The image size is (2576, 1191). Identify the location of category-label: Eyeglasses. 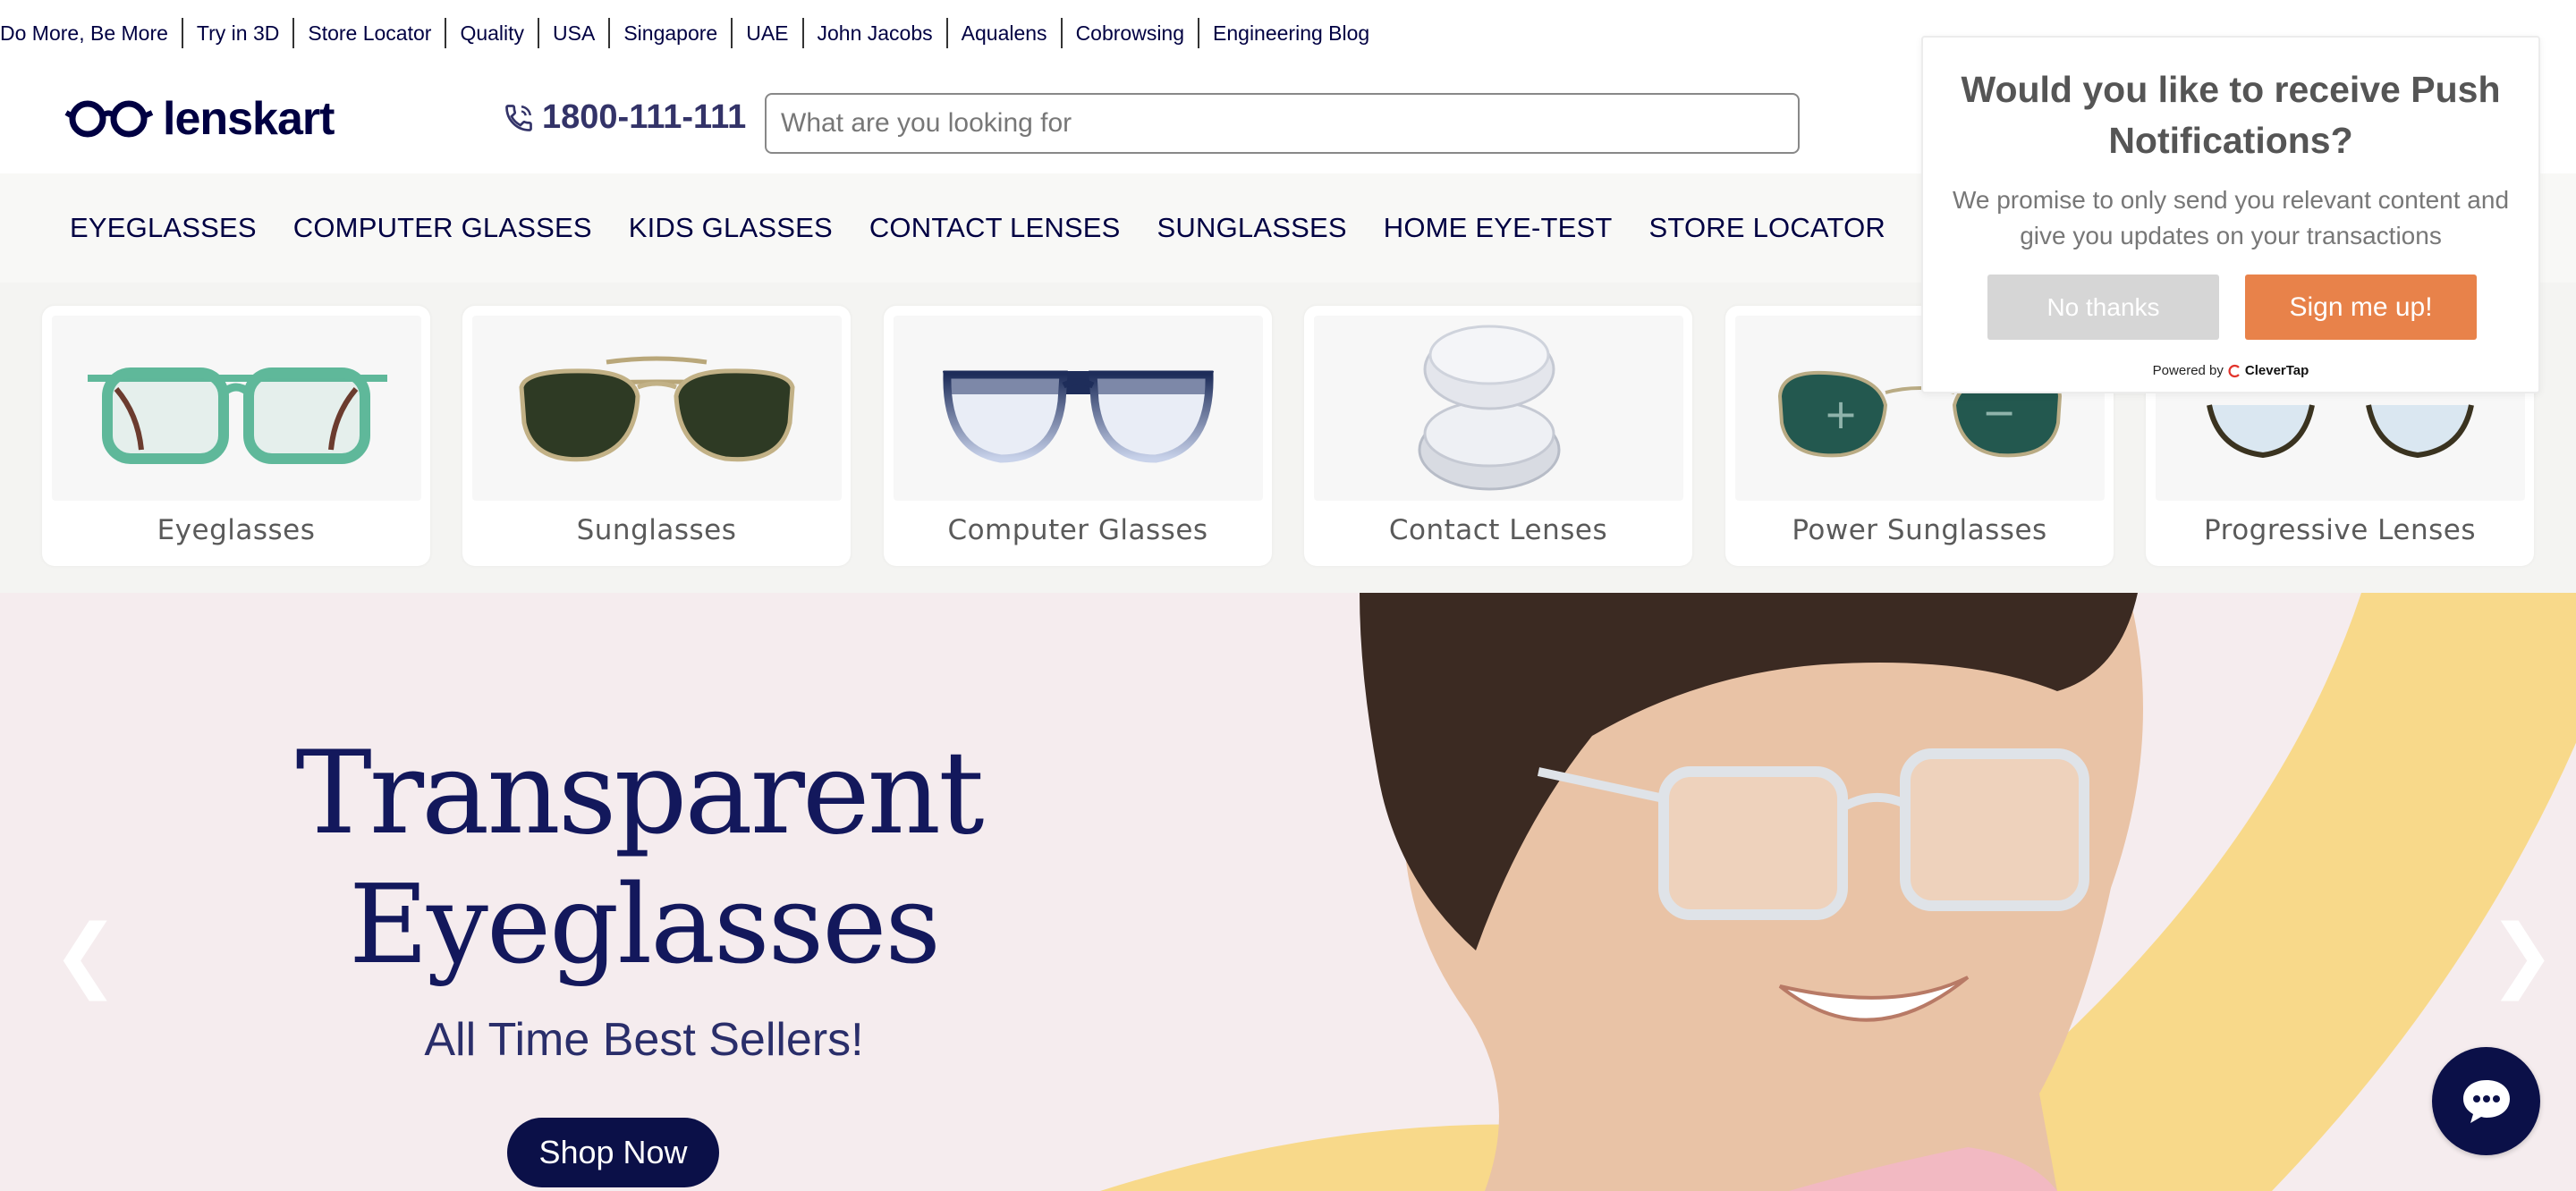
(236, 530).